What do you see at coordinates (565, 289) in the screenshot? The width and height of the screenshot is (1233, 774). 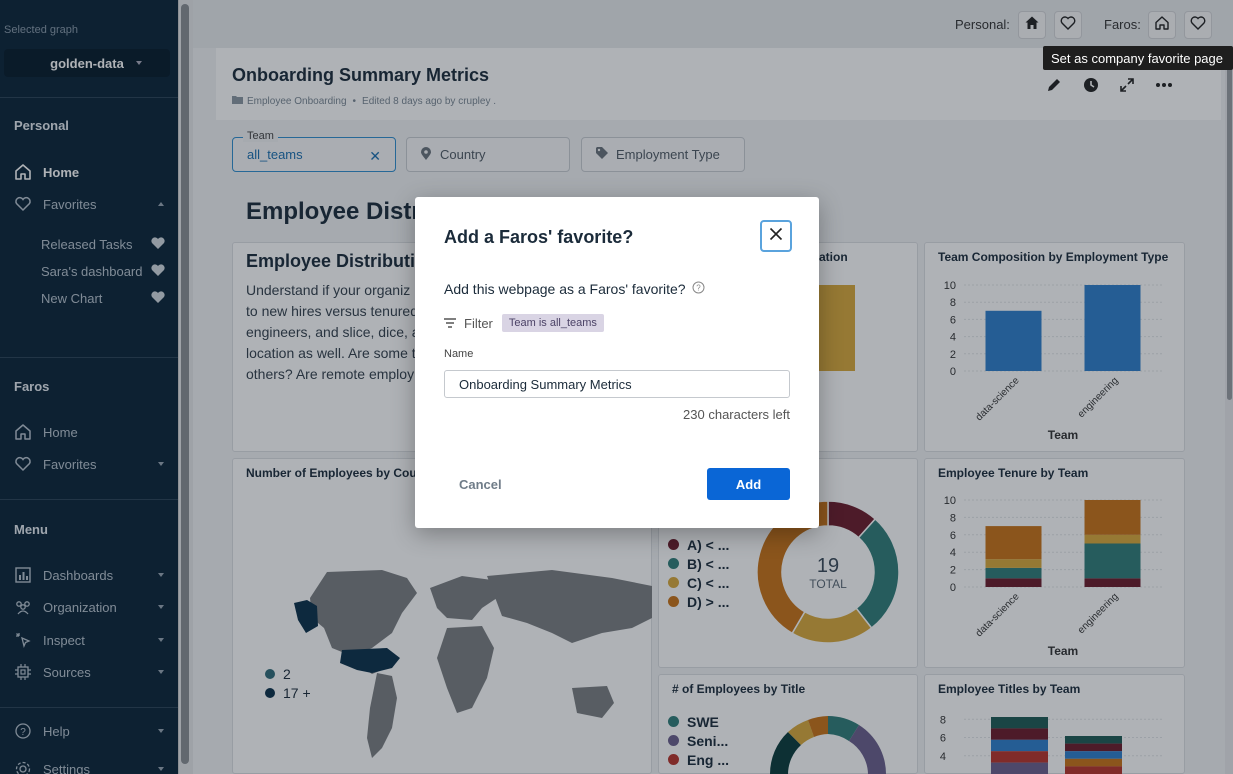 I see `dialog-question-text: Add this webpage as a Faros' favorite?` at bounding box center [565, 289].